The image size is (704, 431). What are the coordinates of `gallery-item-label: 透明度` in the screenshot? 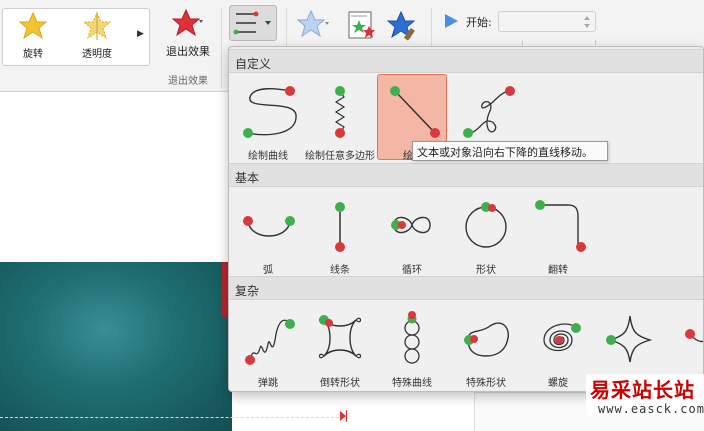 It's located at (97, 54).